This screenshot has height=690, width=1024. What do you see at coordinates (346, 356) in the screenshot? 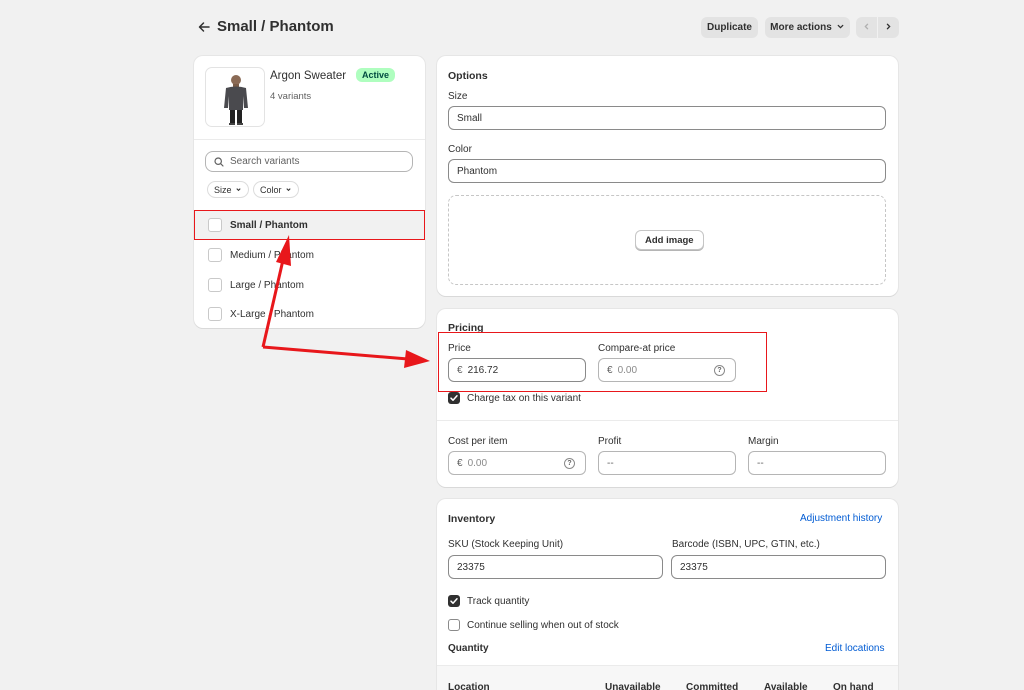
I see `arrow-to-price` at bounding box center [346, 356].